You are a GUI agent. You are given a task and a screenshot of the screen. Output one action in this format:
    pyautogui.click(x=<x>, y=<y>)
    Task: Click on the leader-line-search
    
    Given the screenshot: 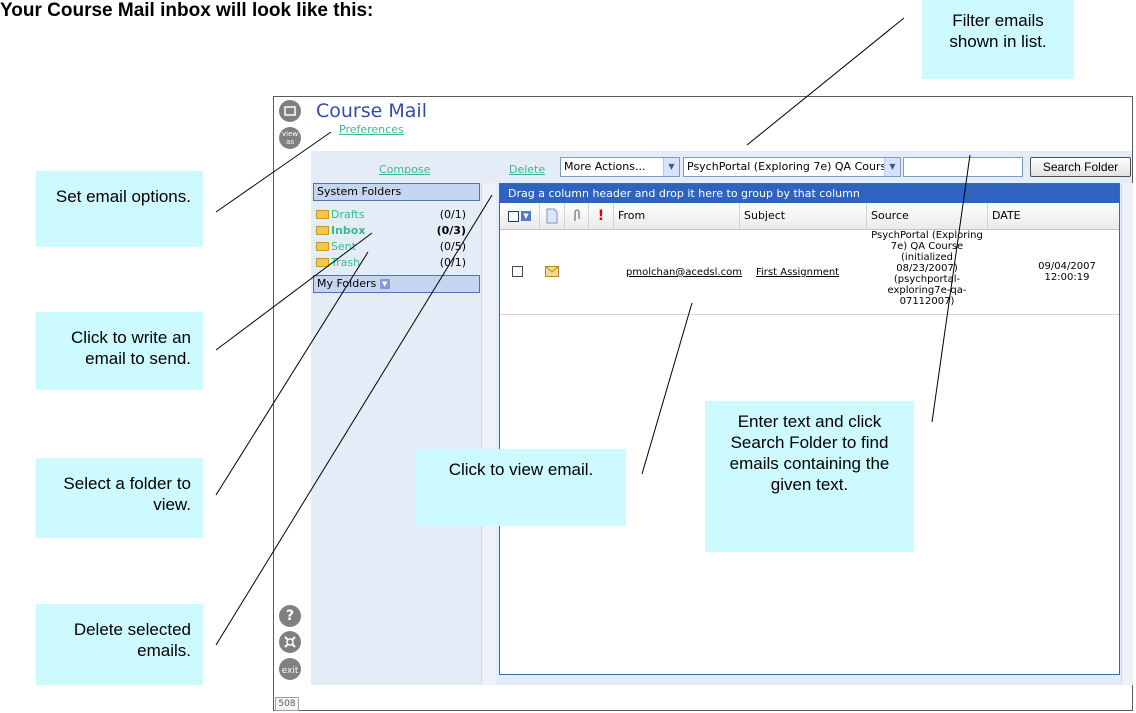 What is the action you would take?
    pyautogui.click(x=951, y=288)
    